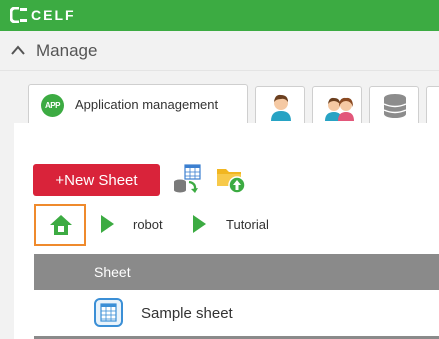 This screenshot has height=339, width=439. What do you see at coordinates (236, 272) in the screenshot?
I see `table-header: Sheet` at bounding box center [236, 272].